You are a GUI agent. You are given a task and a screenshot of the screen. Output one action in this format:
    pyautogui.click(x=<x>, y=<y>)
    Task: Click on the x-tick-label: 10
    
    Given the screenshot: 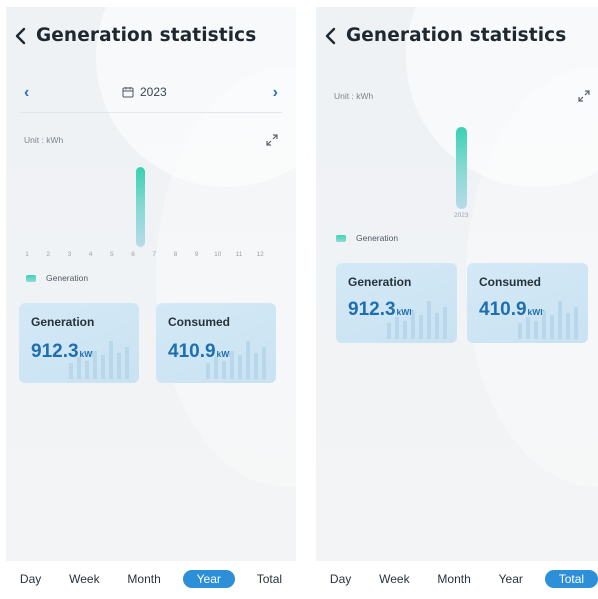 What is the action you would take?
    pyautogui.click(x=218, y=254)
    